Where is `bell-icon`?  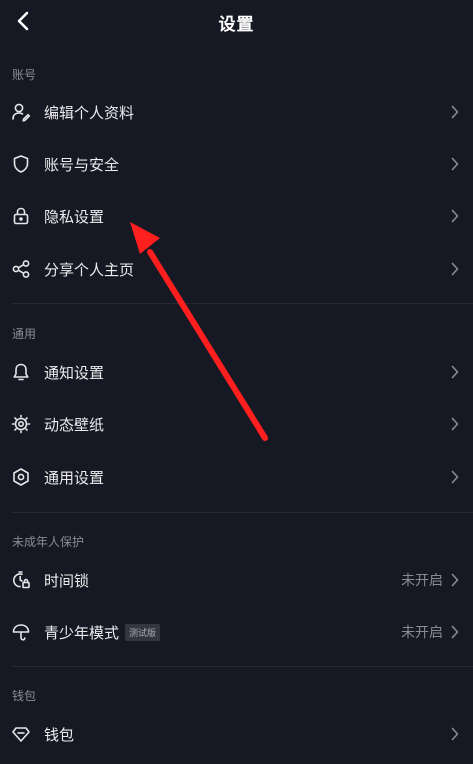 bell-icon is located at coordinates (21, 372).